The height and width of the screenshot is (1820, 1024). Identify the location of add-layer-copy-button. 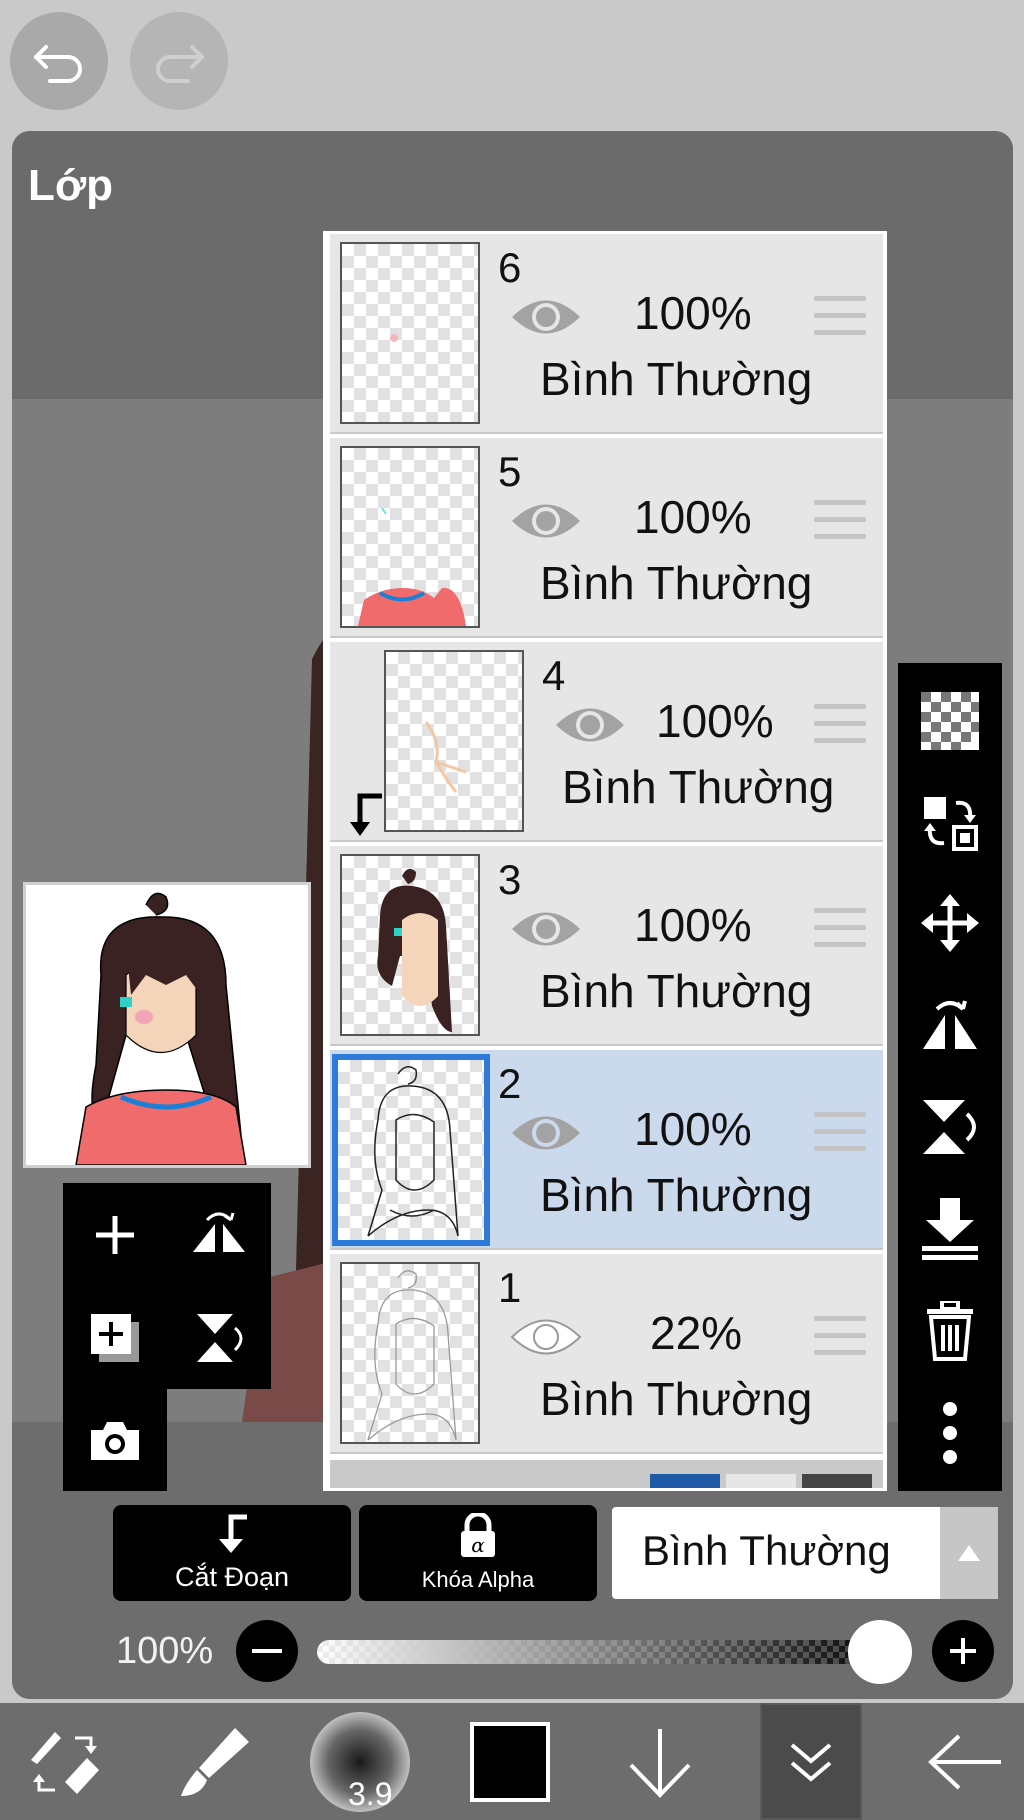
(115, 1337).